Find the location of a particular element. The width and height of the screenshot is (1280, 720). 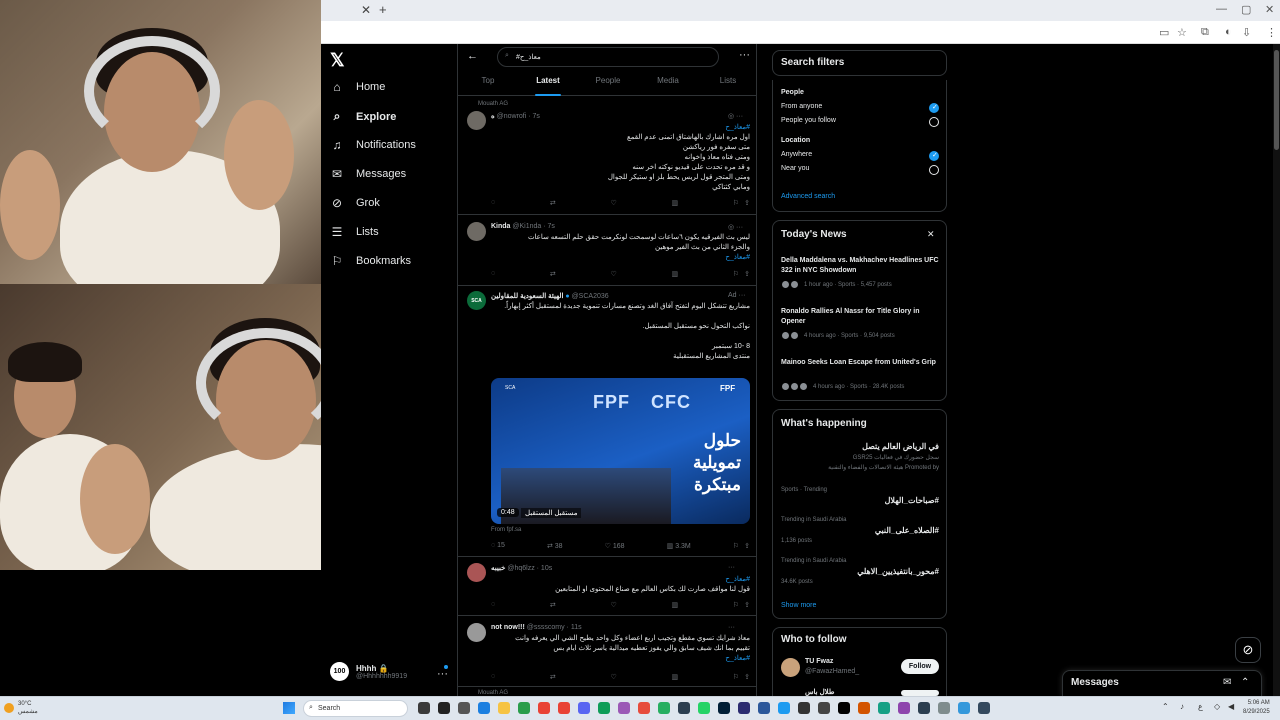

microphone-icon: ♪ is located at coordinates (1182, 706).